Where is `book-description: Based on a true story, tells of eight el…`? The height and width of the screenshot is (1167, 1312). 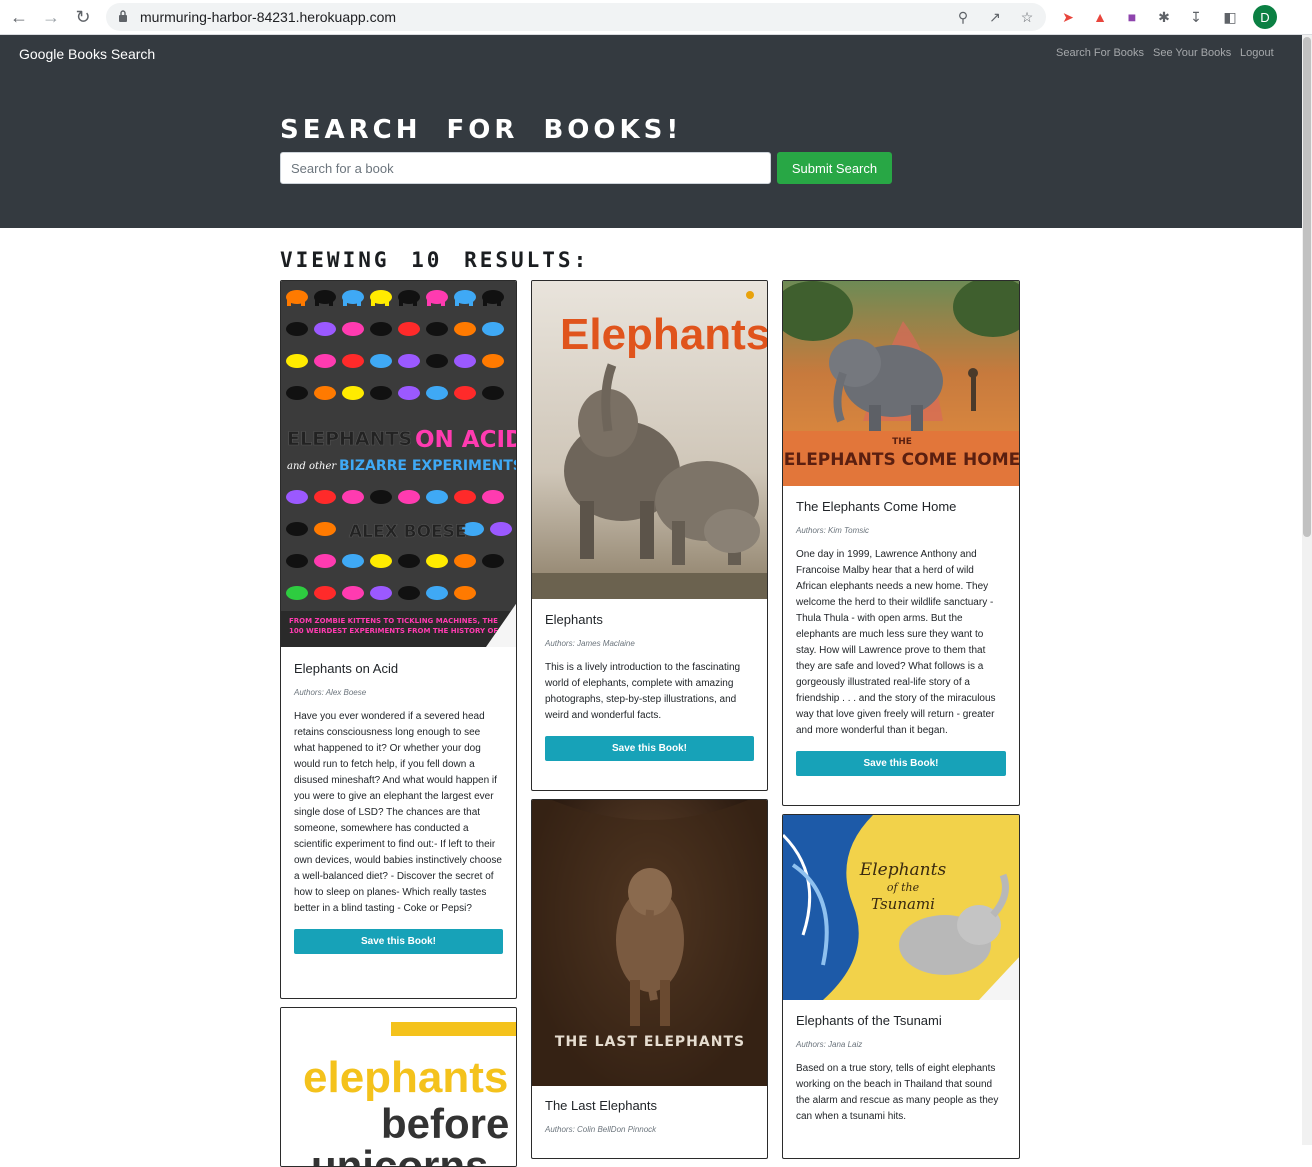
book-description: Based on a true story, tells of eight el… is located at coordinates (897, 1092).